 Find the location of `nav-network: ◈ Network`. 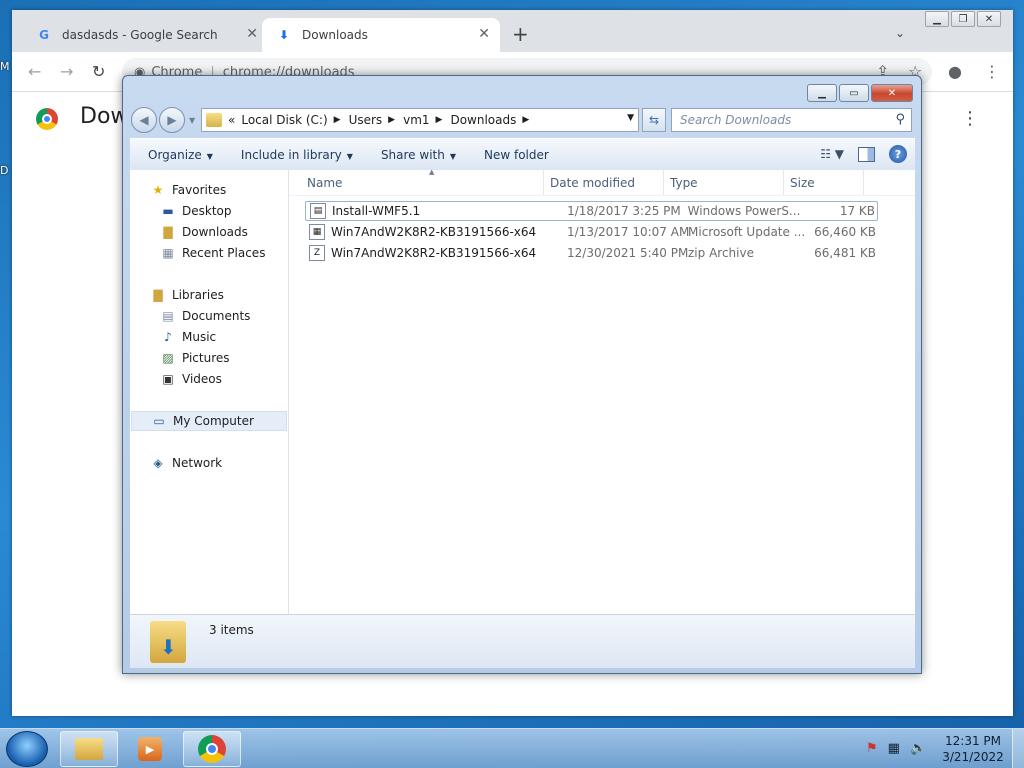

nav-network: ◈ Network is located at coordinates (186, 463).